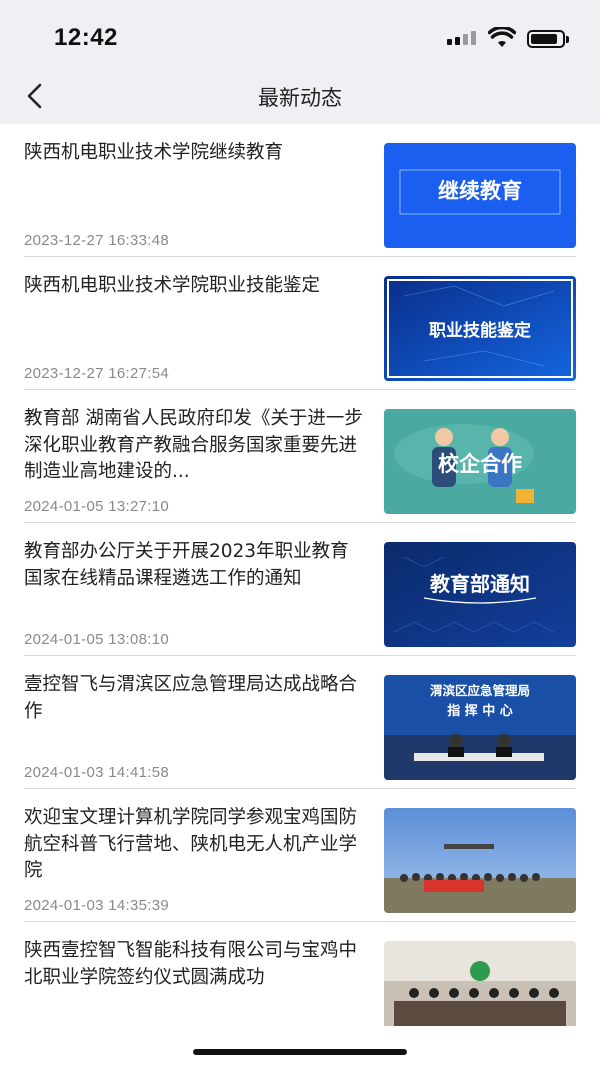 The width and height of the screenshot is (600, 1067). Describe the element at coordinates (191, 964) in the screenshot. I see `news-title: 陕西壹控智飞智能科技有限公司与宝鸡中北职业学院签约仪式圆满成功` at that location.